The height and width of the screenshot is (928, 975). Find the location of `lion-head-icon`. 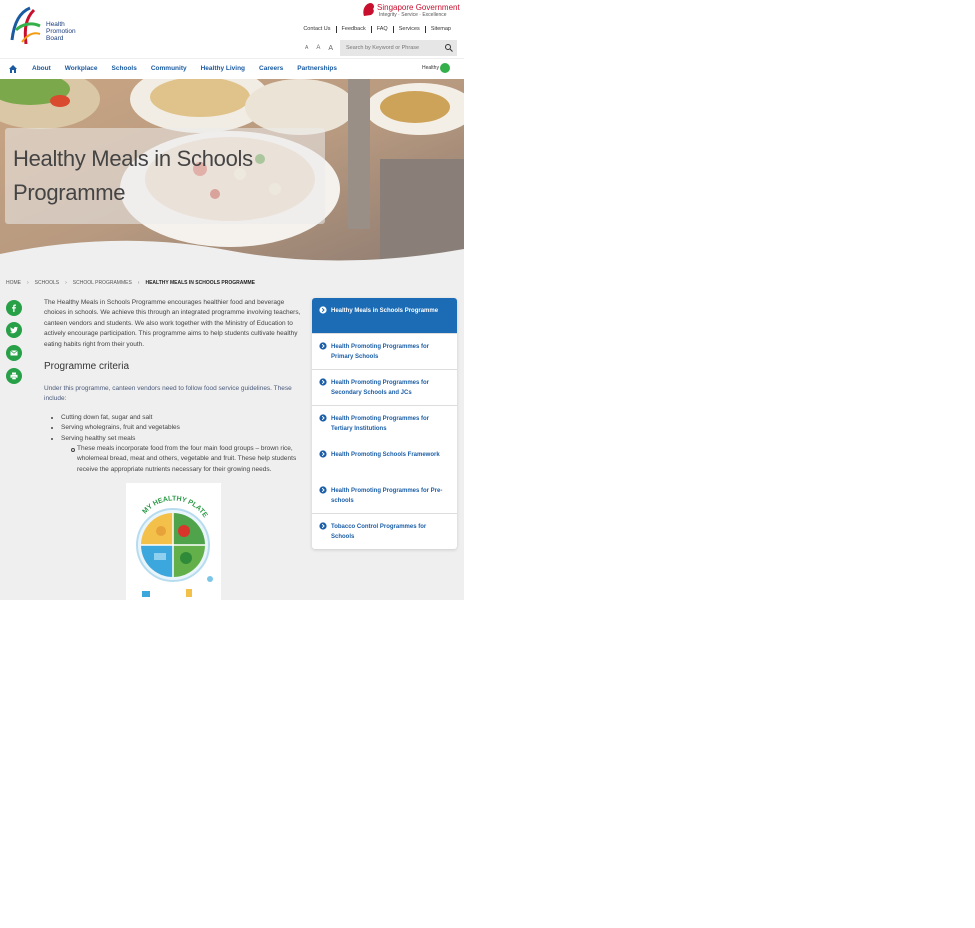

lion-head-icon is located at coordinates (368, 9).